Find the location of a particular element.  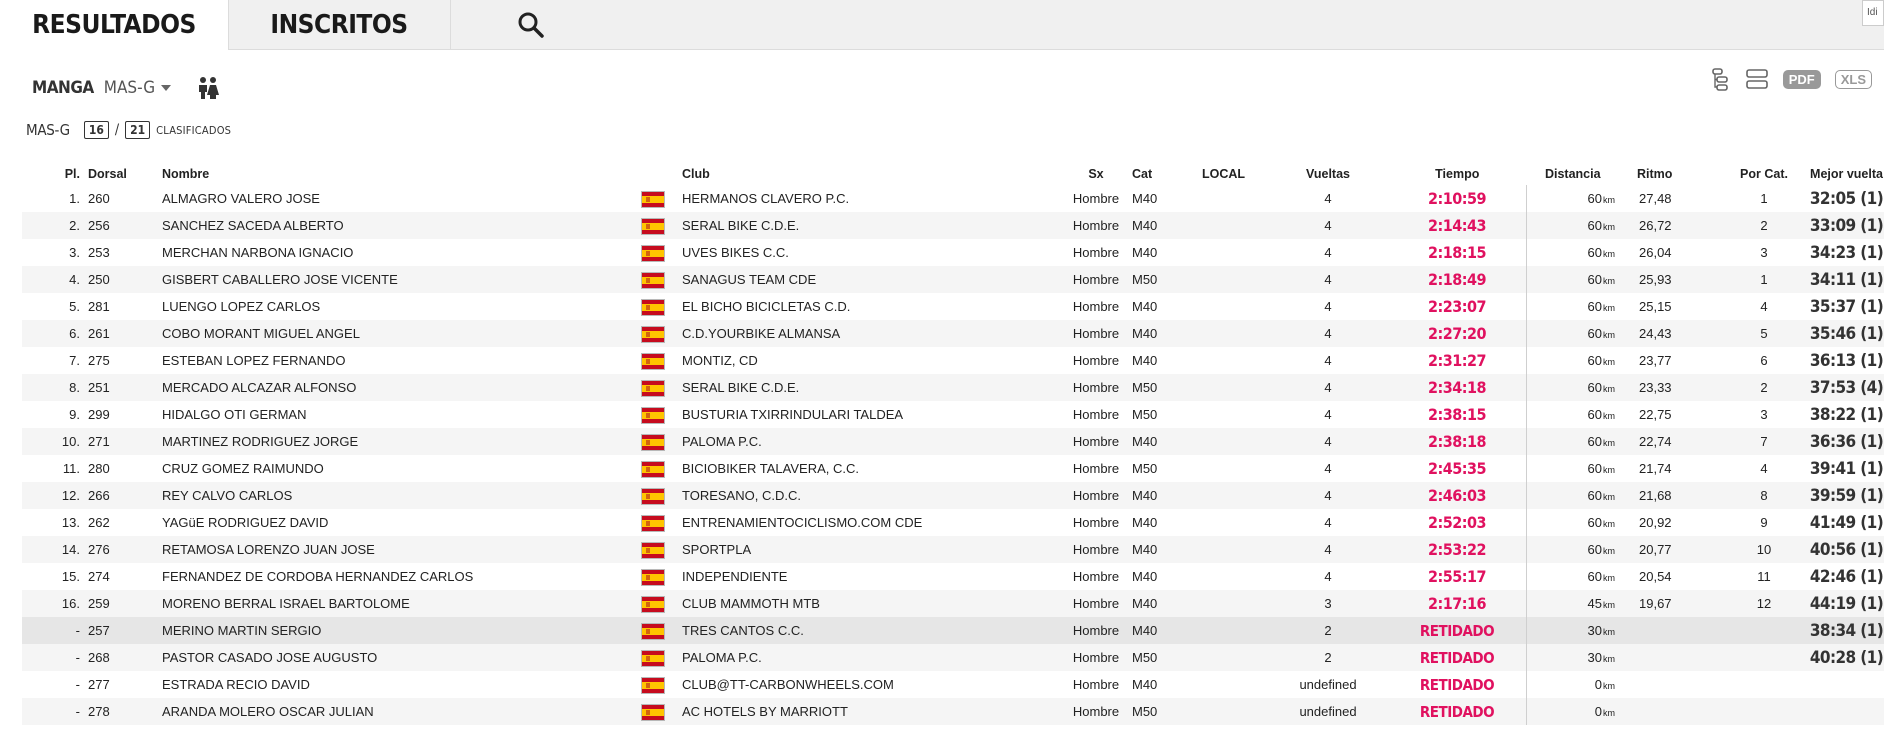

time-value: 2:38:15 is located at coordinates (1457, 414).